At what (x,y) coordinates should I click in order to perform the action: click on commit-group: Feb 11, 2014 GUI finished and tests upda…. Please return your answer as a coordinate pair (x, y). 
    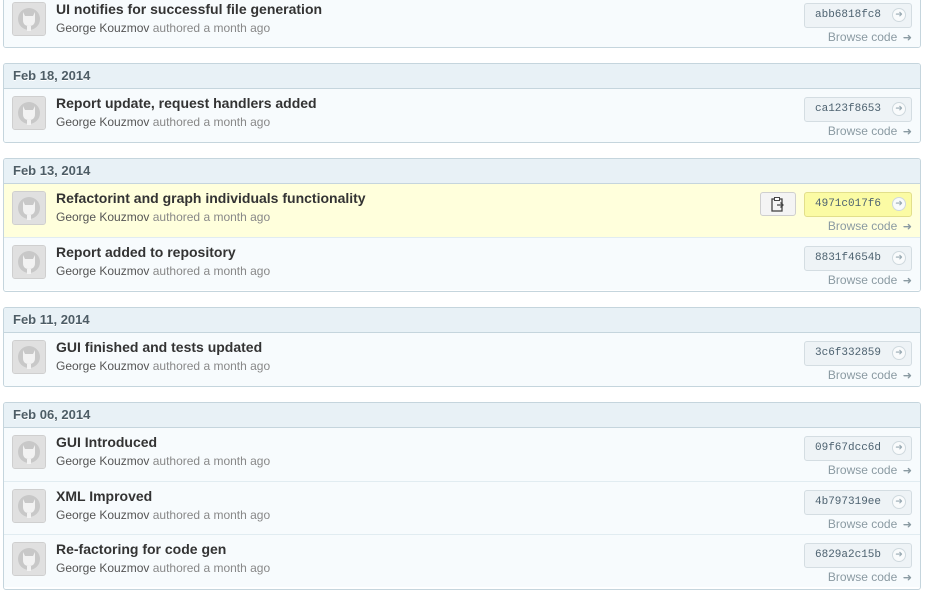
    Looking at the image, I should click on (462, 347).